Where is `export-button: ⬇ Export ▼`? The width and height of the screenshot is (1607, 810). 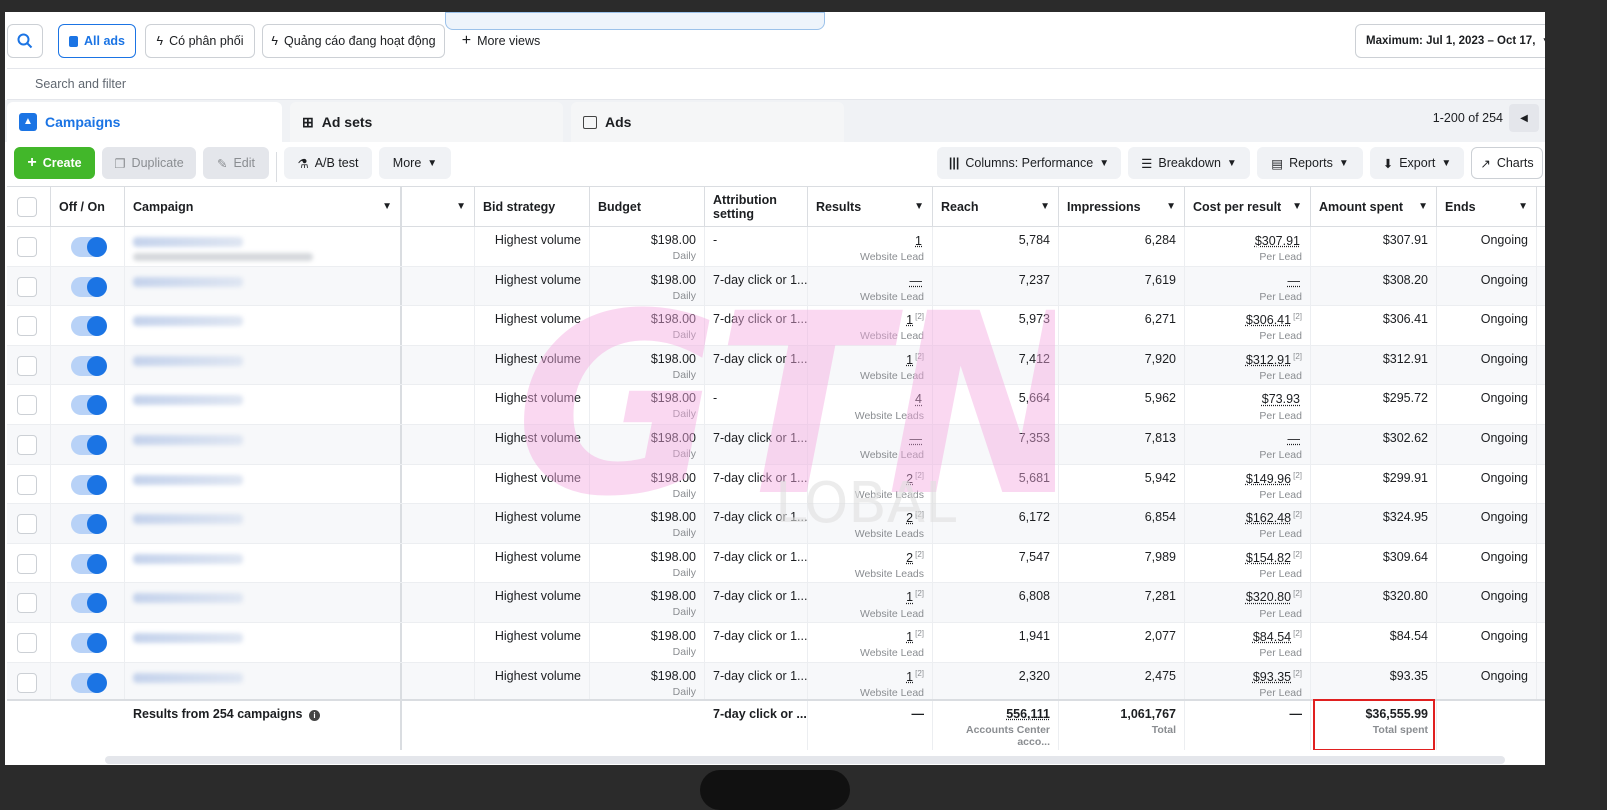 export-button: ⬇ Export ▼ is located at coordinates (1417, 163).